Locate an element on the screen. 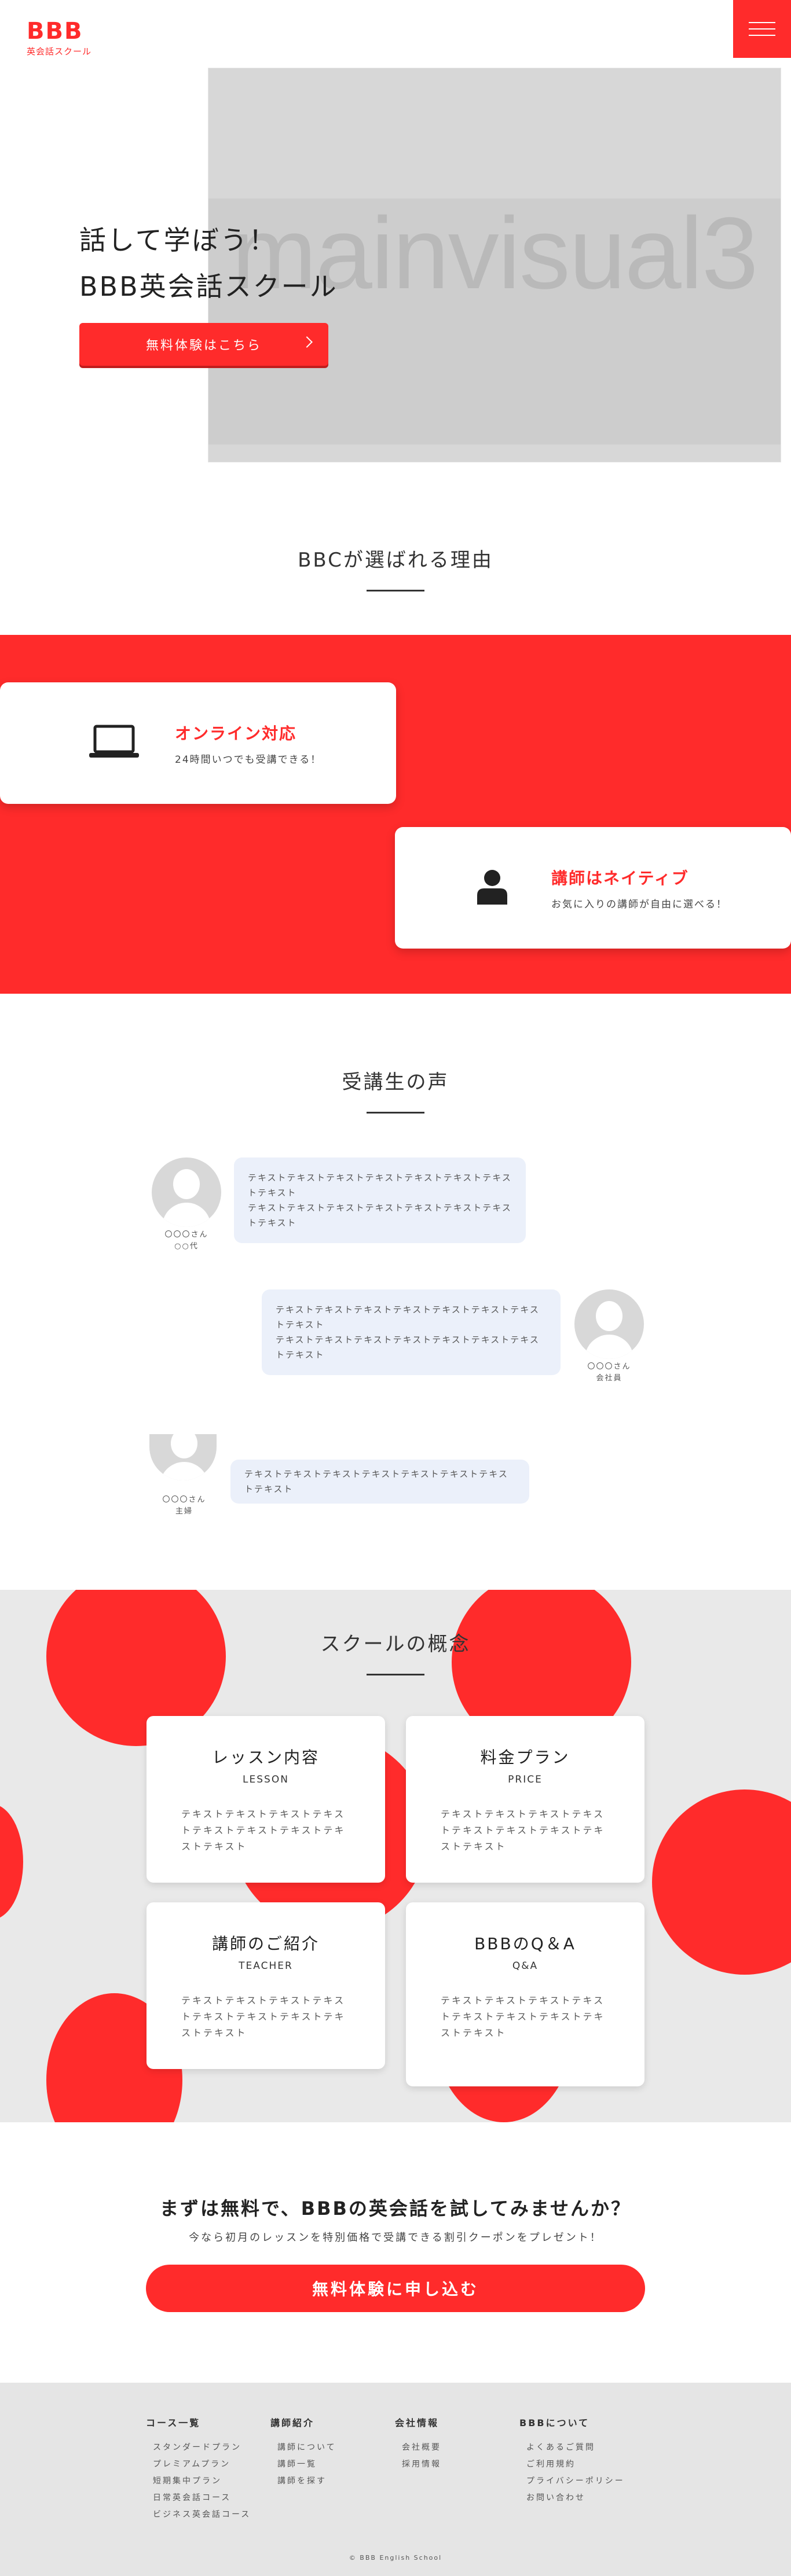 The image size is (791, 2576). reason-sub: お気に入りの講師が自由に選べる！ is located at coordinates (639, 904).